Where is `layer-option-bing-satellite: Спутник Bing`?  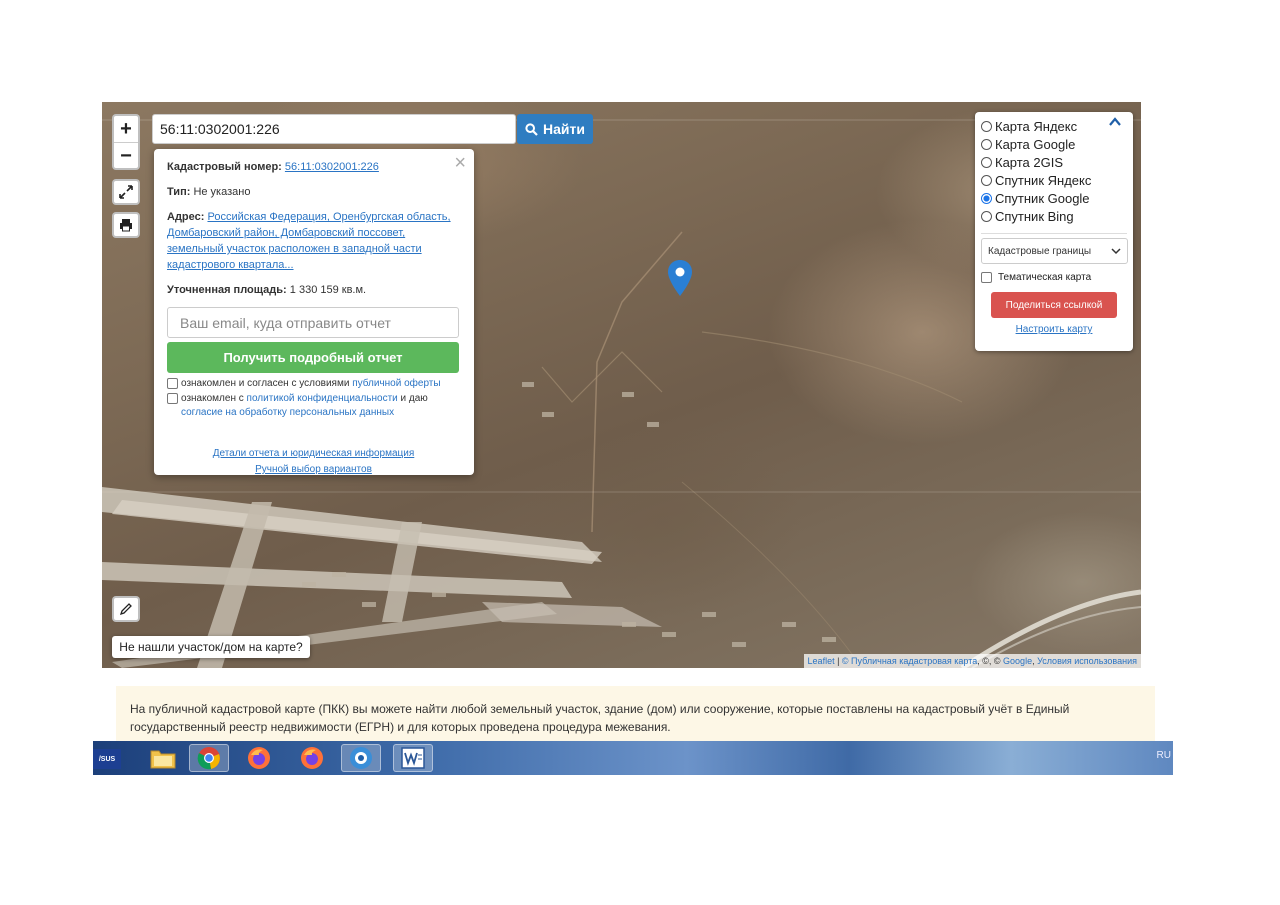 layer-option-bing-satellite: Спутник Bing is located at coordinates (1054, 216).